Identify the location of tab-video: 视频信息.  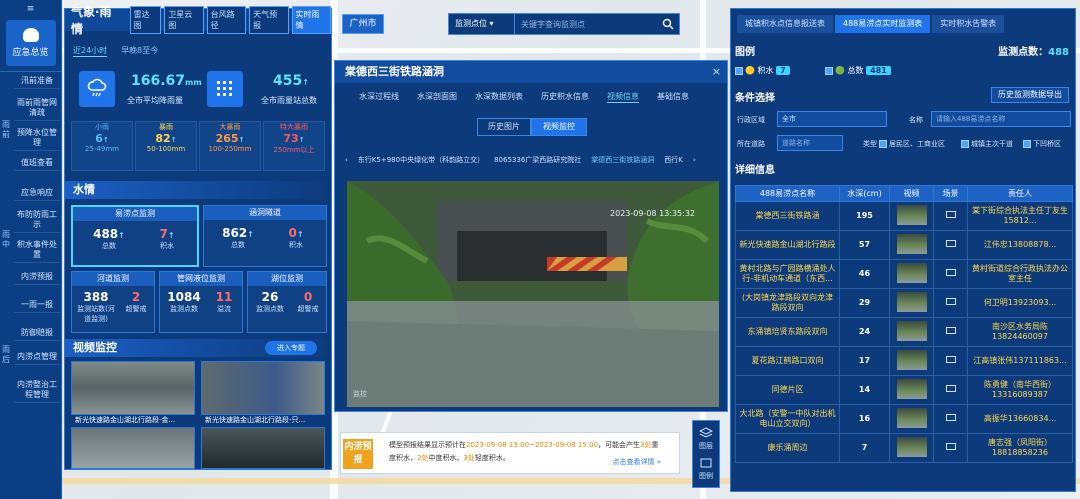
(623, 97).